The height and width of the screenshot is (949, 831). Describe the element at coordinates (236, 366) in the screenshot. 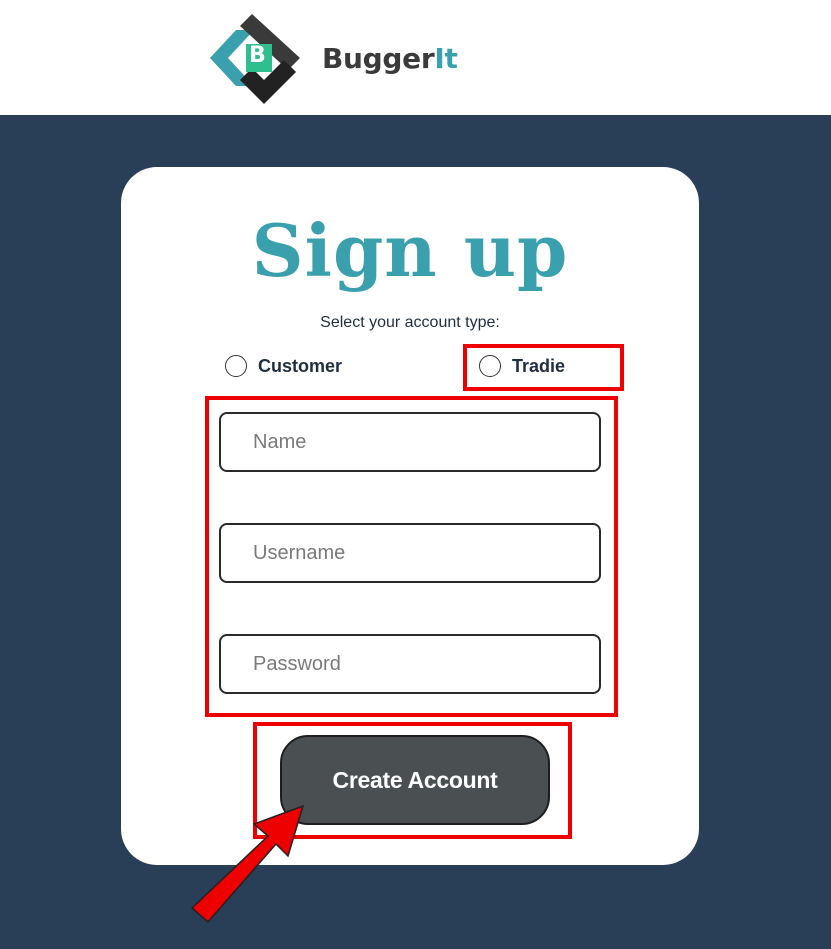

I see `customer-radio` at that location.